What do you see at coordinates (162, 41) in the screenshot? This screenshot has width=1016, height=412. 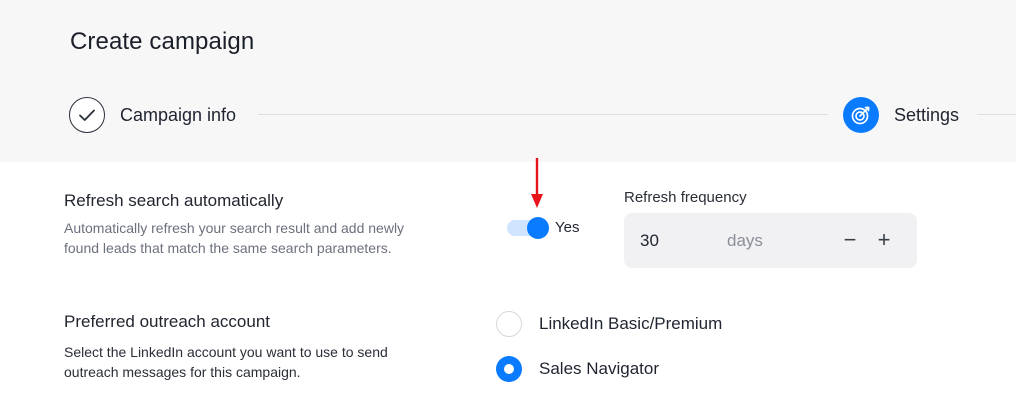 I see `page-title: Create campaign` at bounding box center [162, 41].